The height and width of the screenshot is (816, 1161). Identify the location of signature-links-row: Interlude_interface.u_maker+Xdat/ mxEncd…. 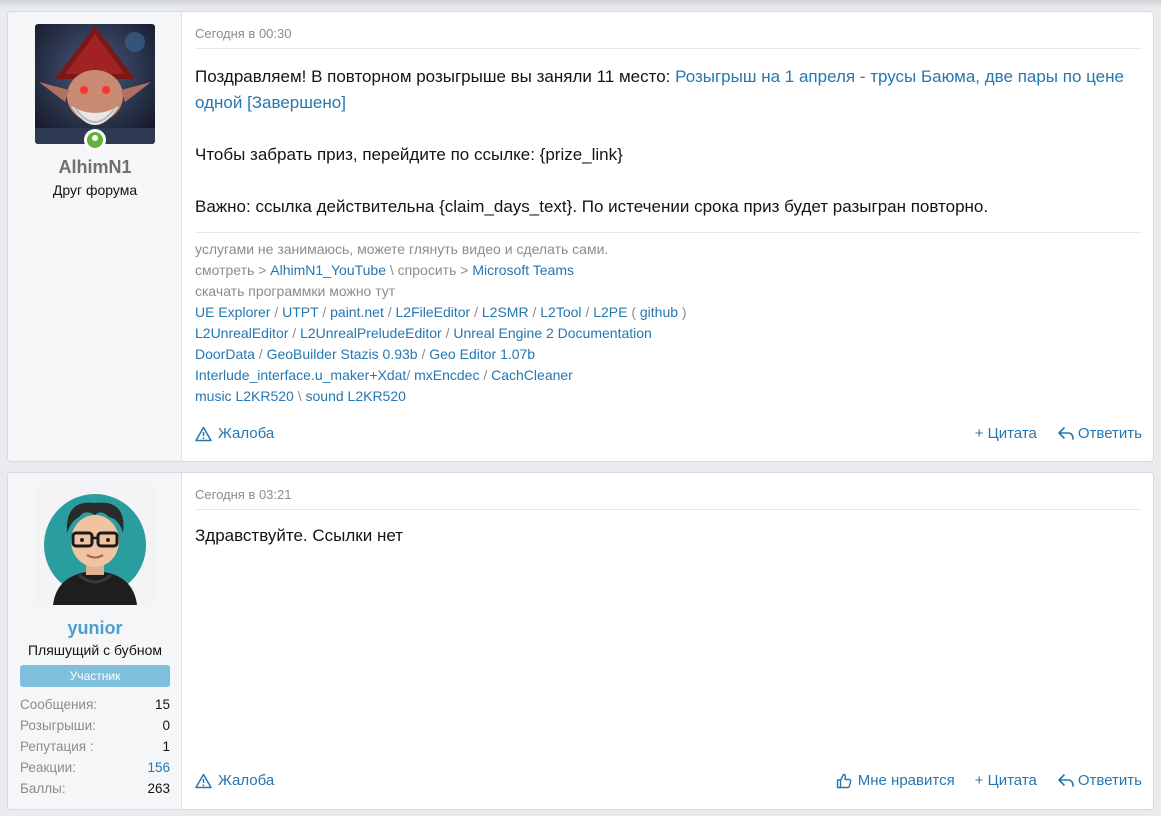
(384, 375).